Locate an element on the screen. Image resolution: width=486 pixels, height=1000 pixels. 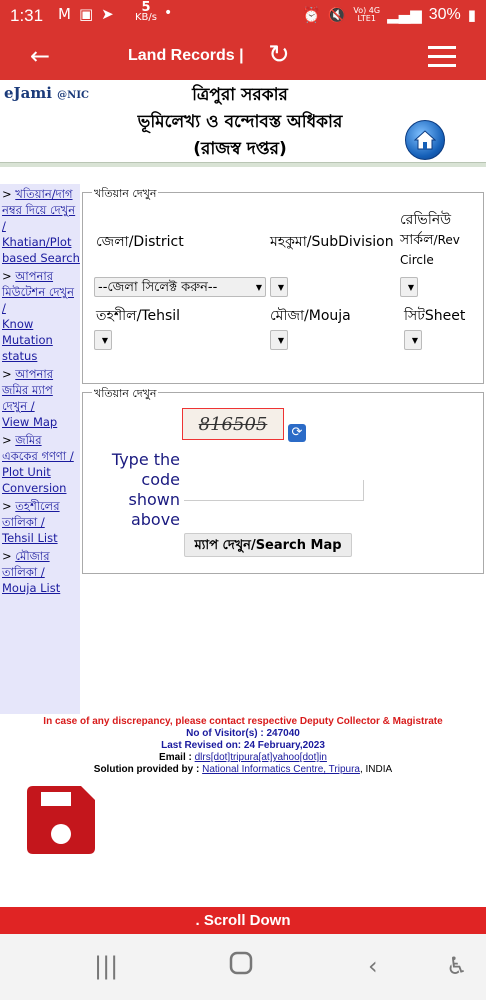
app-title: Land Records | is located at coordinates (186, 55).